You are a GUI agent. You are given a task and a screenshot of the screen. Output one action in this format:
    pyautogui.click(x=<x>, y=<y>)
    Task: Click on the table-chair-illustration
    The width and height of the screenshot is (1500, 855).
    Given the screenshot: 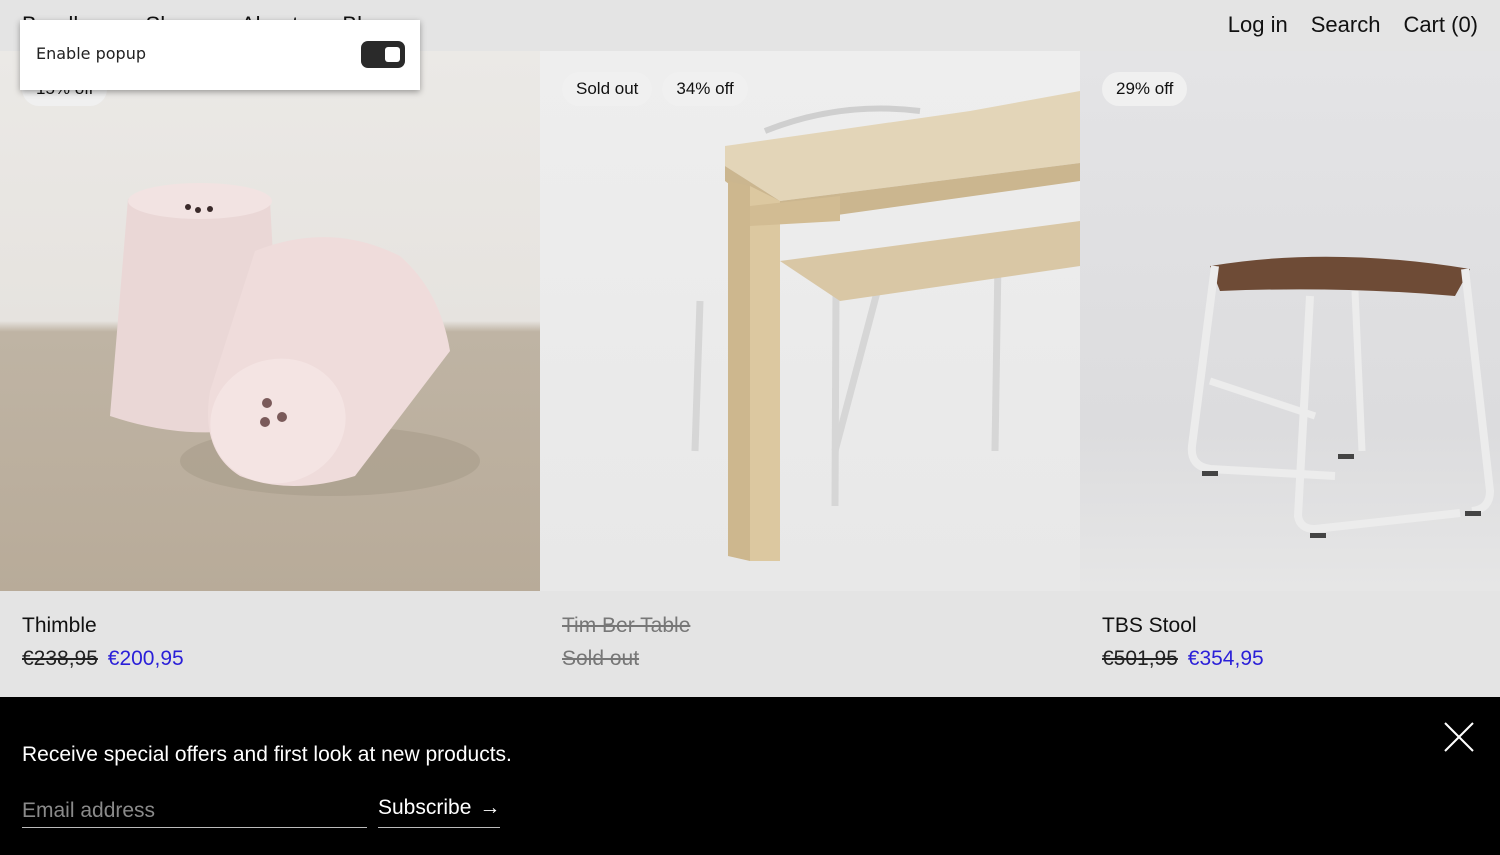 What is the action you would take?
    pyautogui.click(x=885, y=326)
    